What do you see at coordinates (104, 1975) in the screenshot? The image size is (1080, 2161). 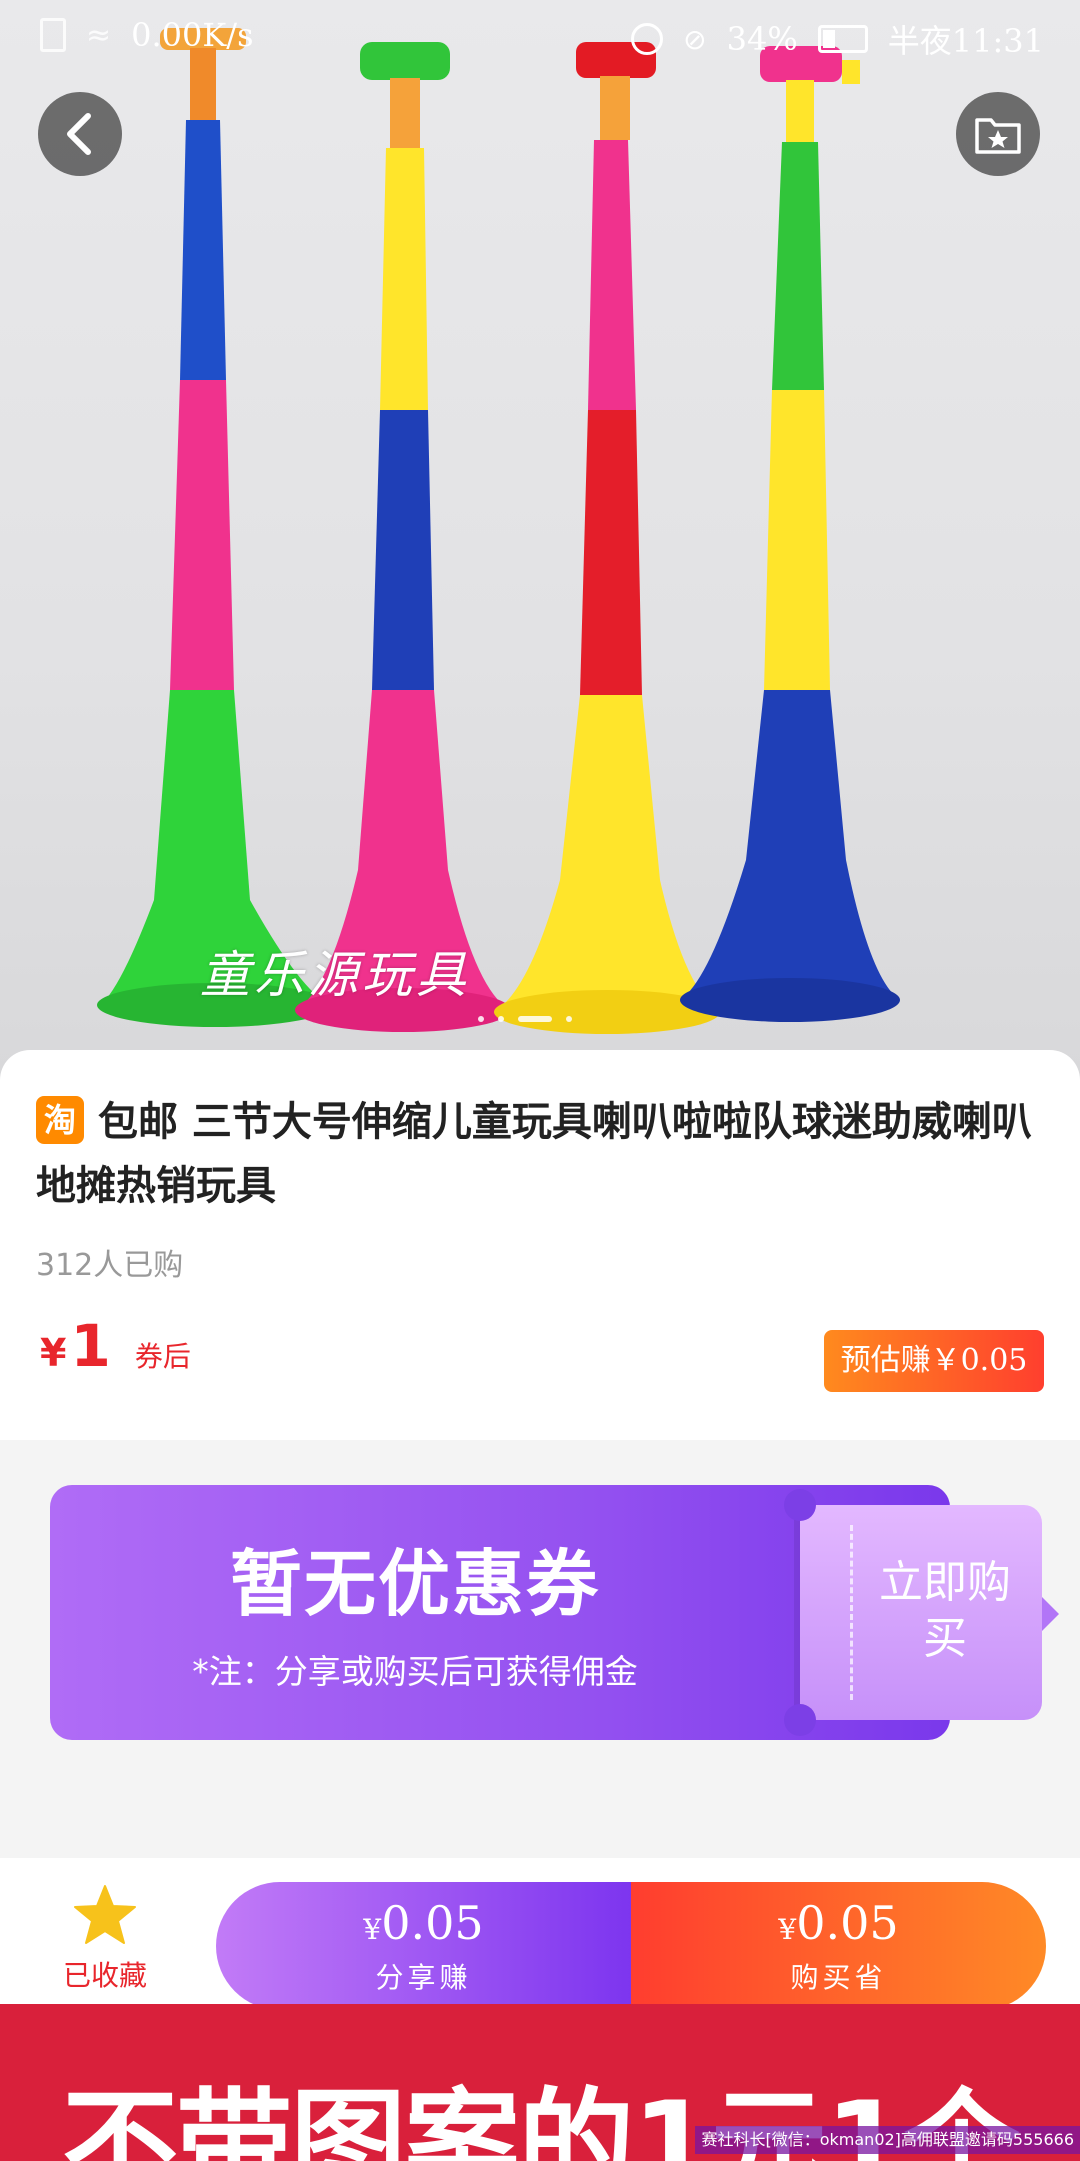 I see `favorite-label: 已收藏` at bounding box center [104, 1975].